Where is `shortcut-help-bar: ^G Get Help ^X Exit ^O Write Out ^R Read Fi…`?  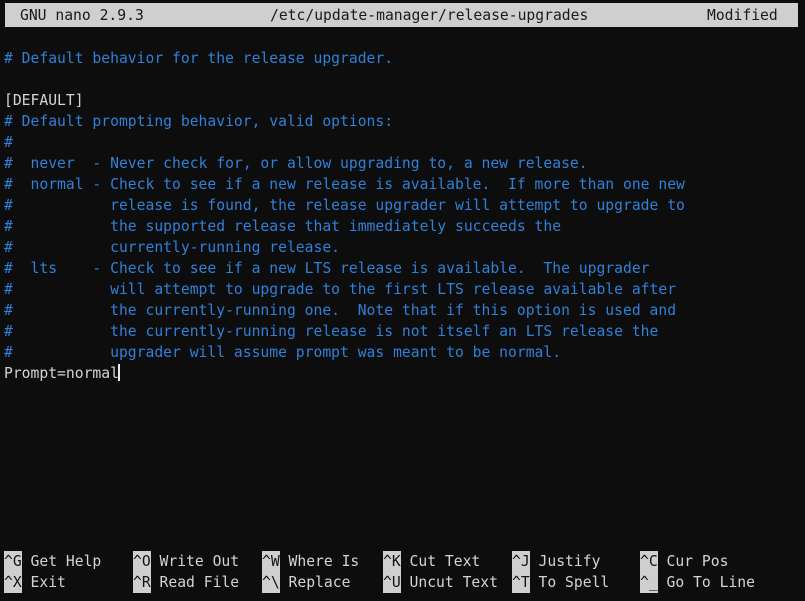 shortcut-help-bar: ^G Get Help ^X Exit ^O Write Out ^R Read Fi… is located at coordinates (402, 573).